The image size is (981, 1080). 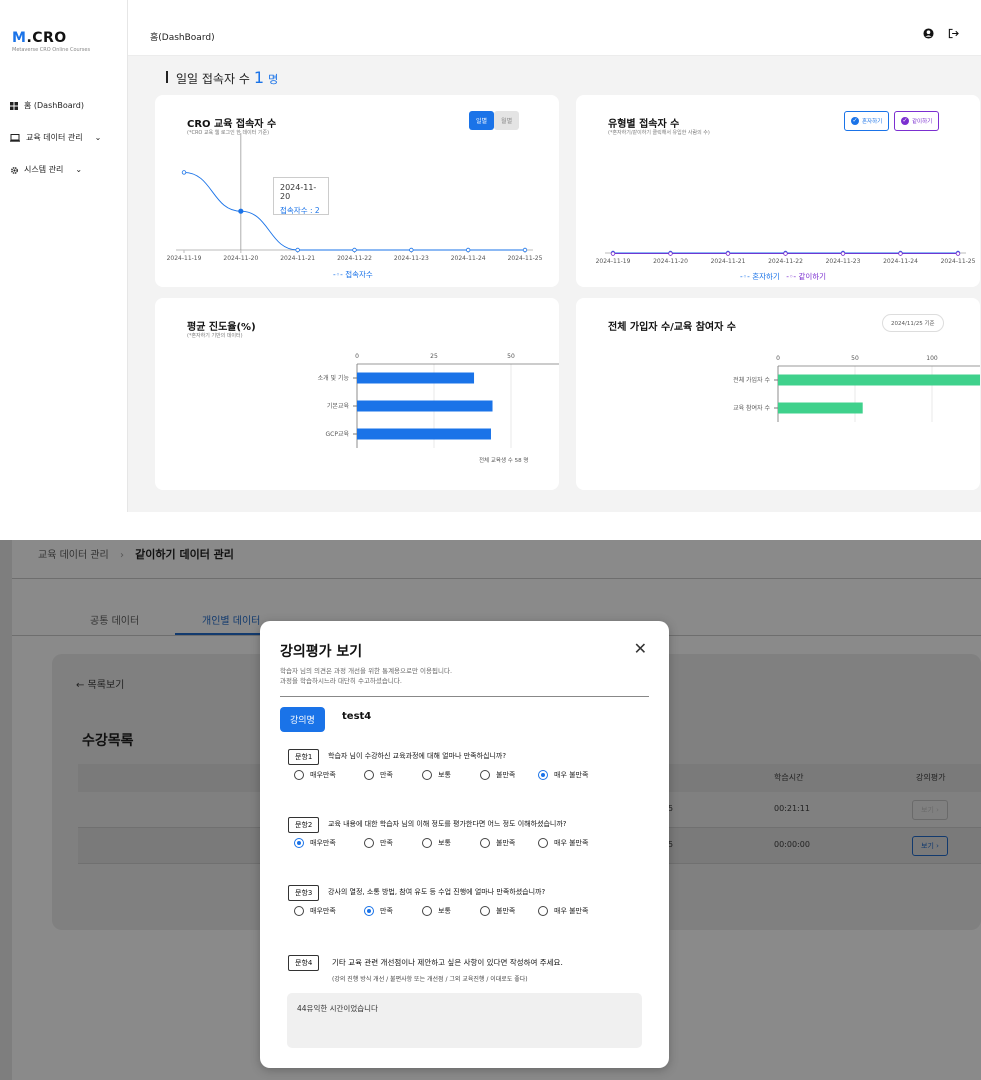 What do you see at coordinates (55, 137) in the screenshot?
I see `sidebar-item-education-data: 교육 데이터 관리 ⌄` at bounding box center [55, 137].